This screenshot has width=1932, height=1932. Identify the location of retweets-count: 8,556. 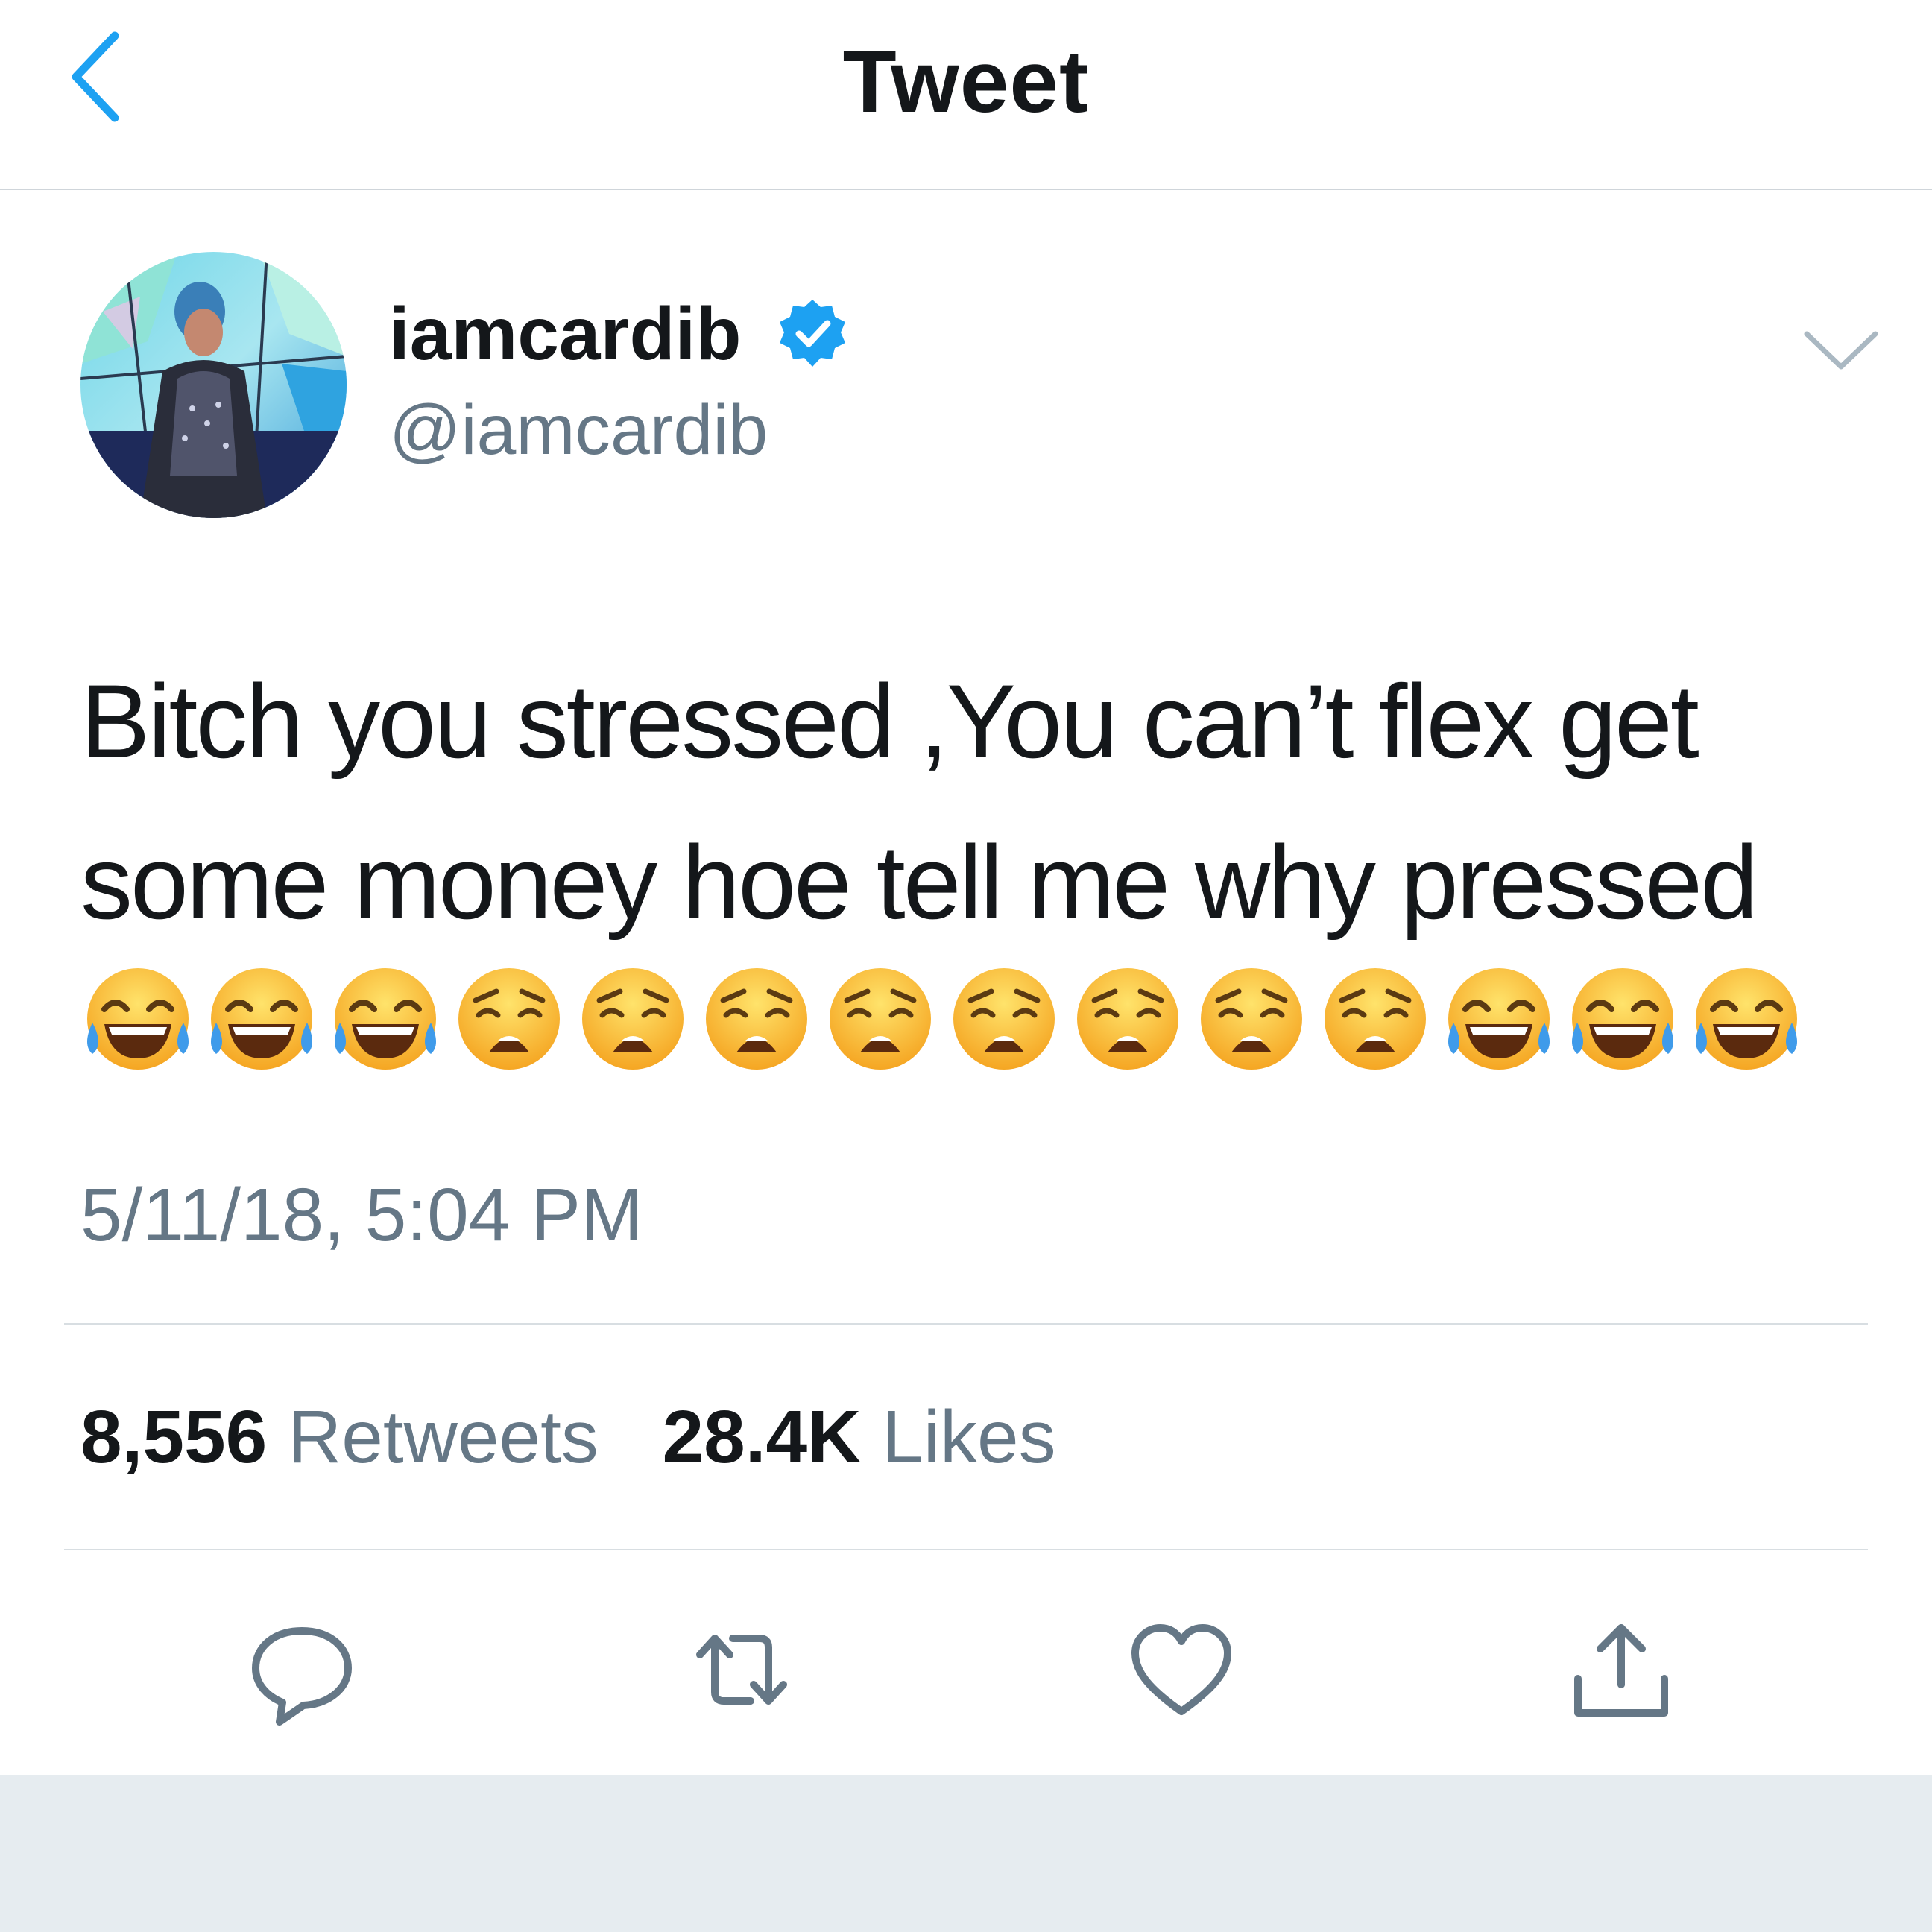
(174, 1437).